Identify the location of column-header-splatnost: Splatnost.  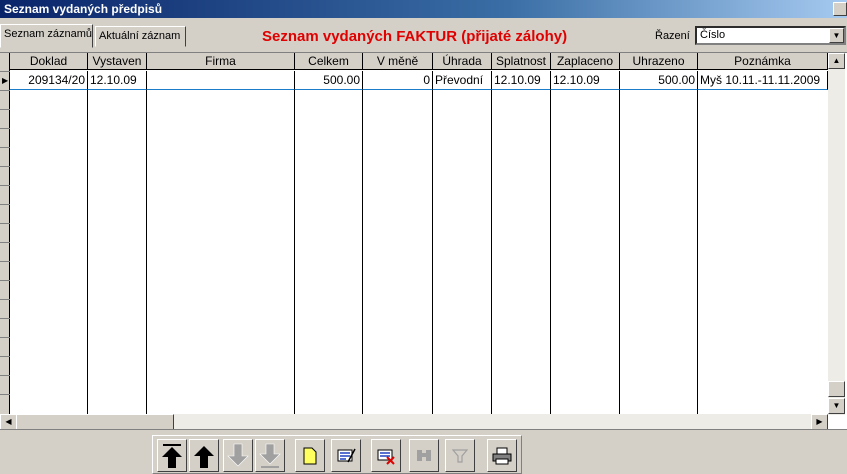
(521, 61).